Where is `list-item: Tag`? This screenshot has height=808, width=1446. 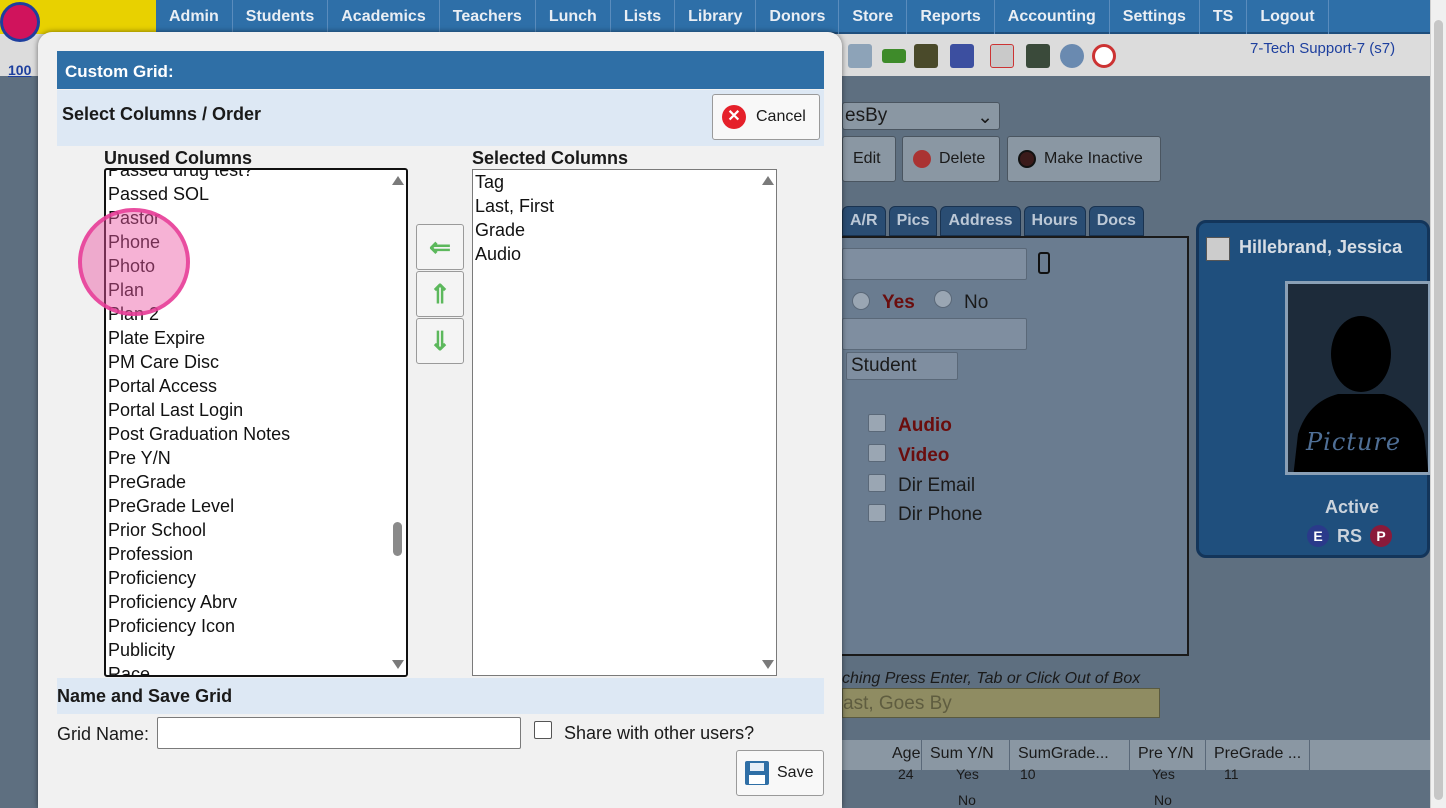 list-item: Tag is located at coordinates (615, 182).